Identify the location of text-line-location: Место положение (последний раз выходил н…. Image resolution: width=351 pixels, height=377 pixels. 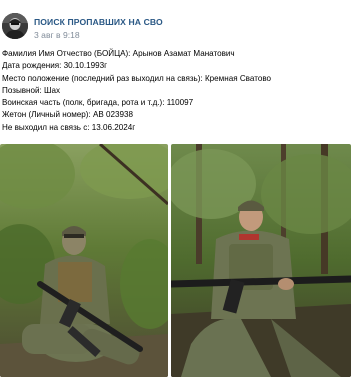
(137, 78).